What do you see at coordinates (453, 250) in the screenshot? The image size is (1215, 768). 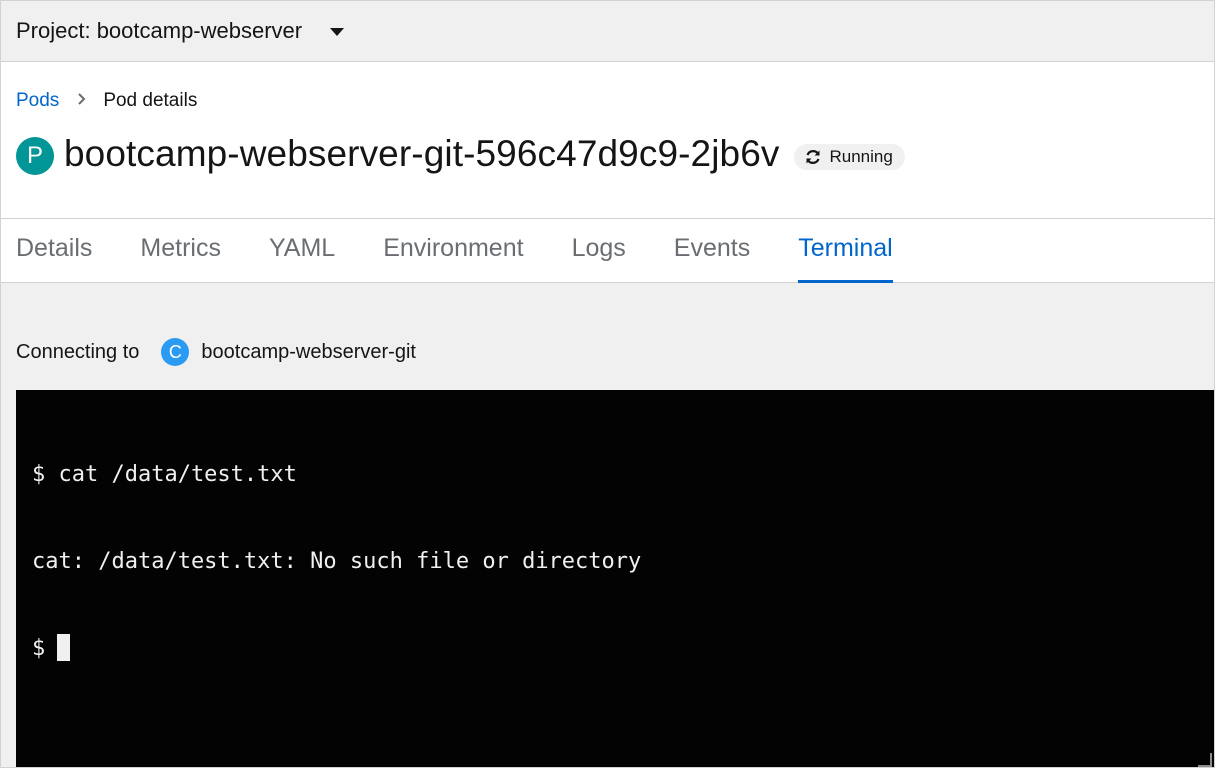 I see `tab-environment: Environment` at bounding box center [453, 250].